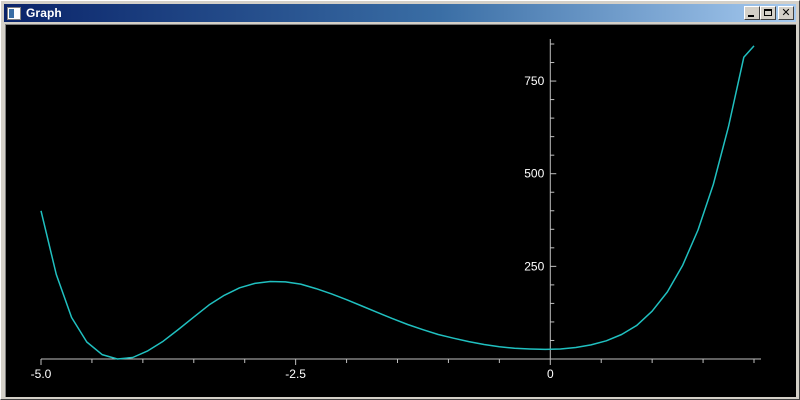 This screenshot has height=400, width=800. I want to click on window-controls: ✕, so click(769, 13).